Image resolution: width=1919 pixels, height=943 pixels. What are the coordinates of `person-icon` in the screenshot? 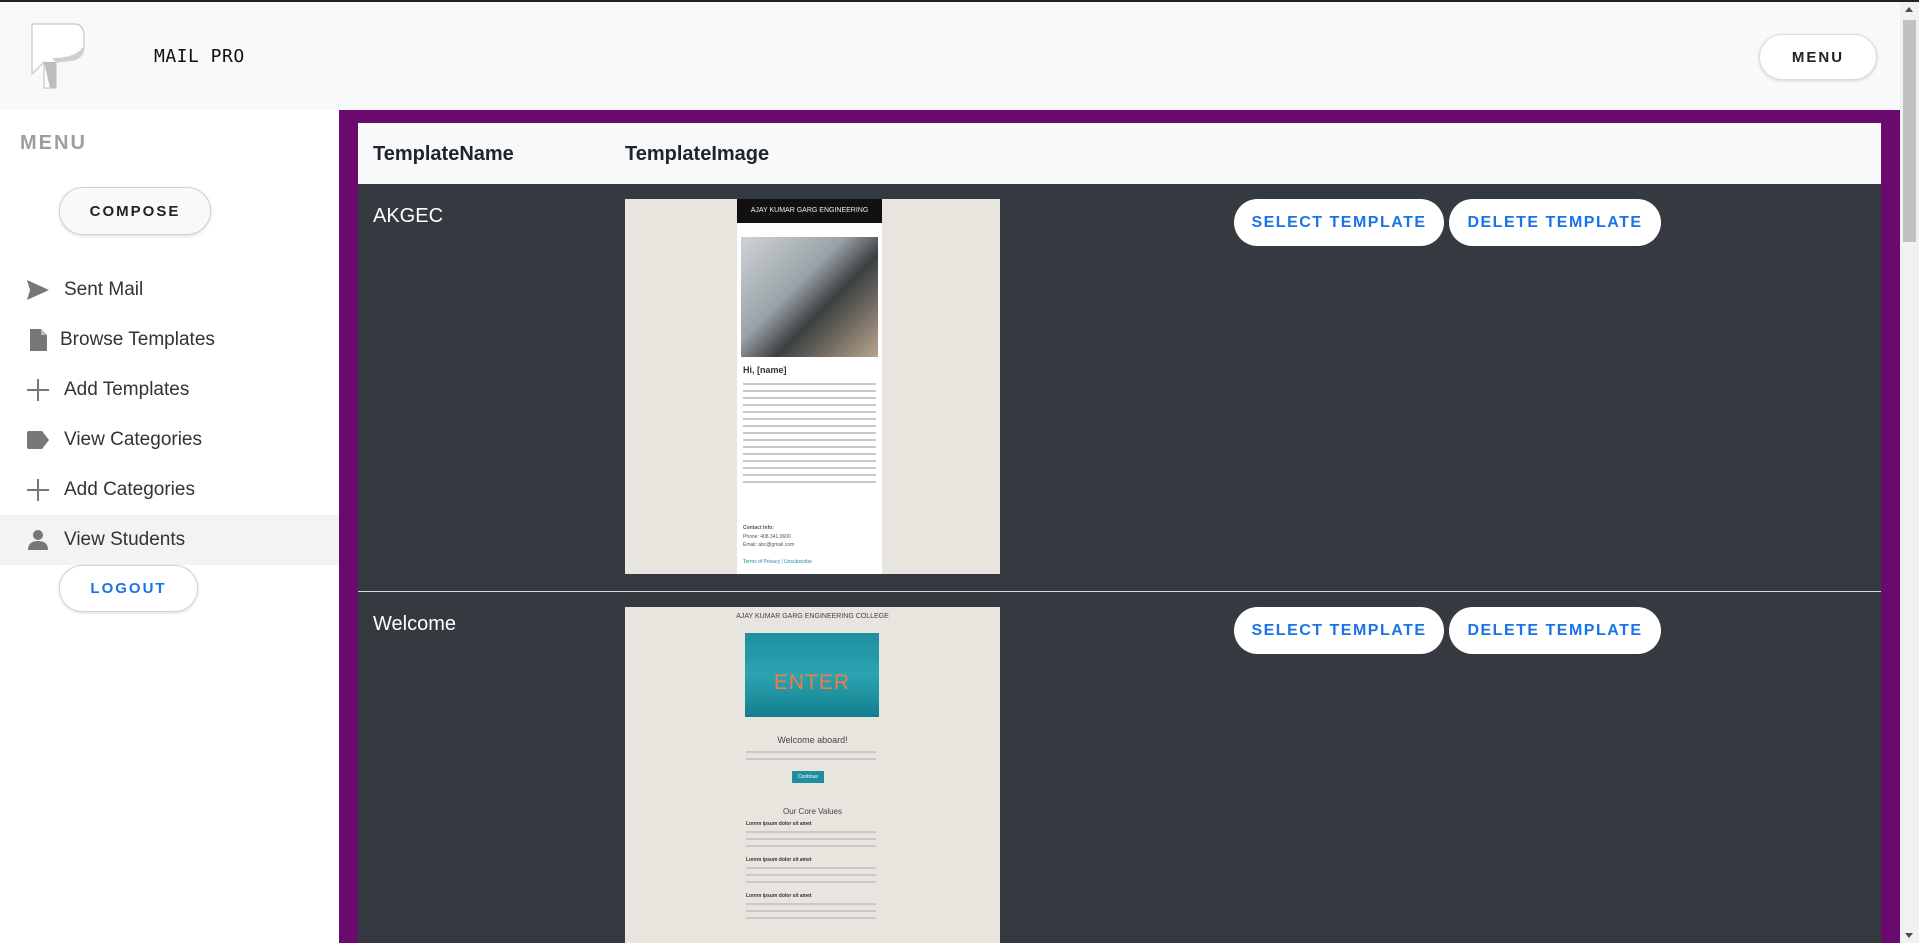 It's located at (38, 540).